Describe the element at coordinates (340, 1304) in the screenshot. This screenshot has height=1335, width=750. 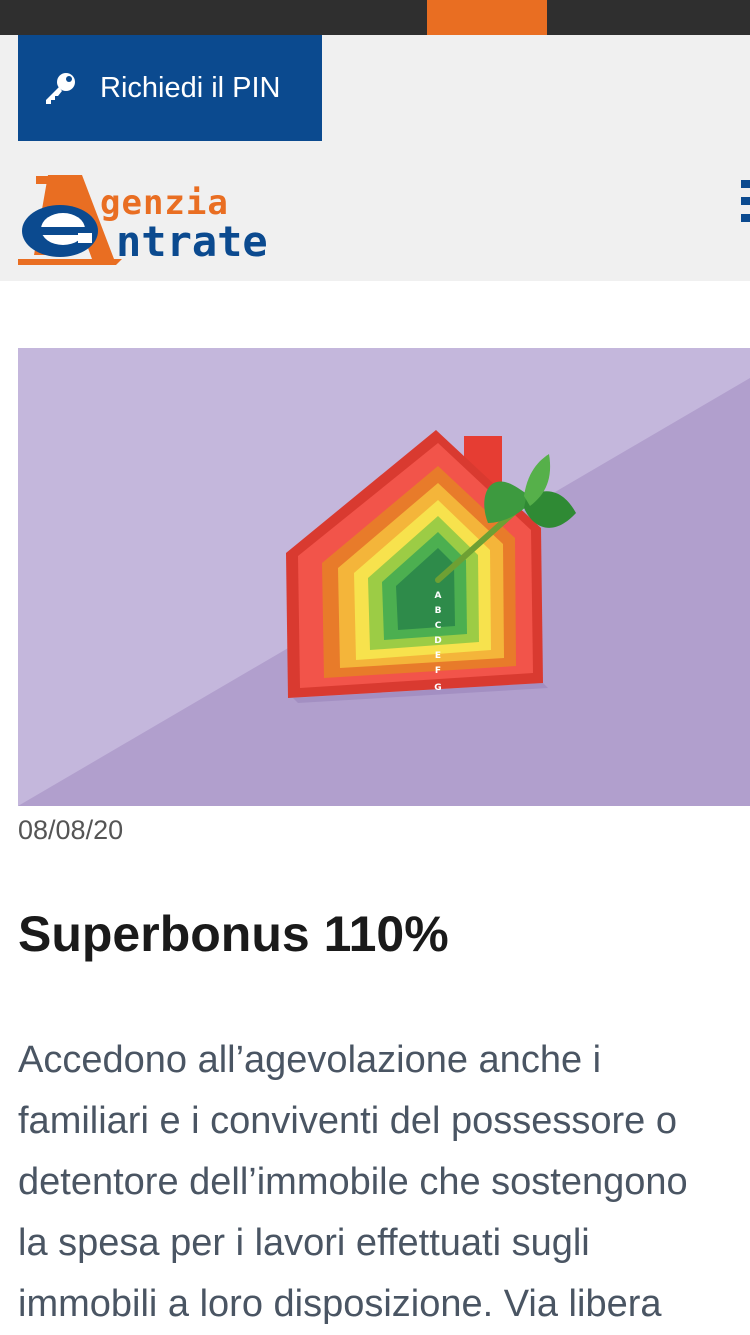
I see `summary-line: immobili a loro disposizione. Via libera` at that location.